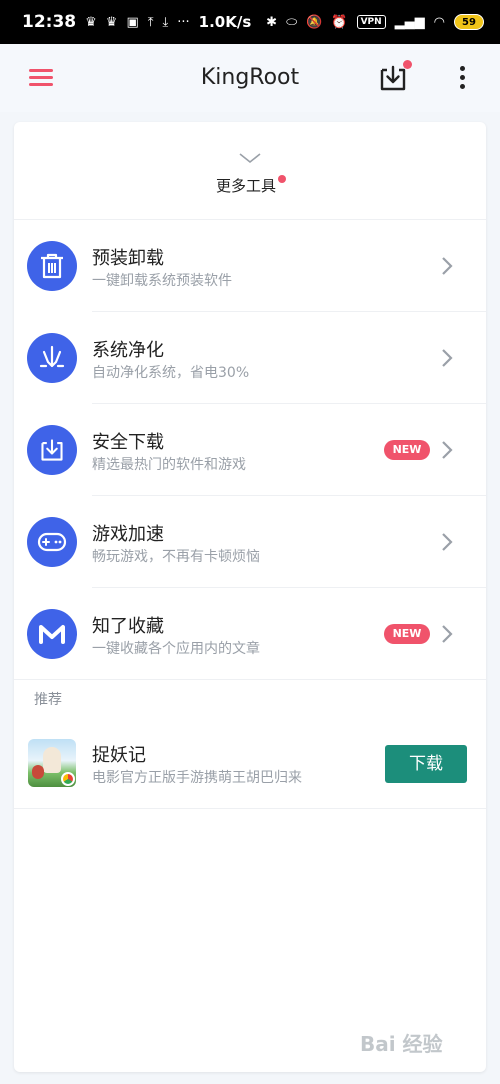  I want to click on vpn-icon: VPN, so click(371, 22).